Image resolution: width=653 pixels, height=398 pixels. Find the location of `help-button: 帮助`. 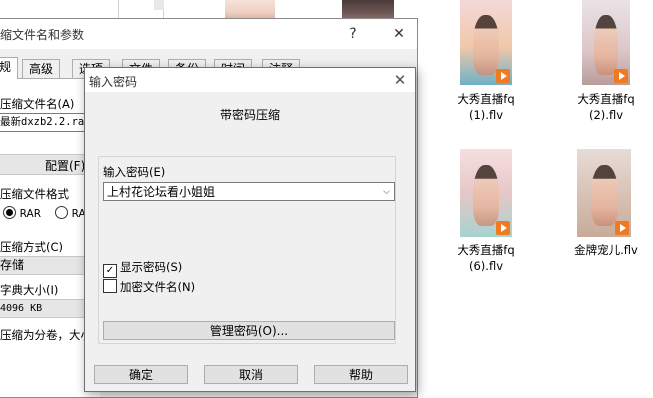

help-button: 帮助 is located at coordinates (361, 374).